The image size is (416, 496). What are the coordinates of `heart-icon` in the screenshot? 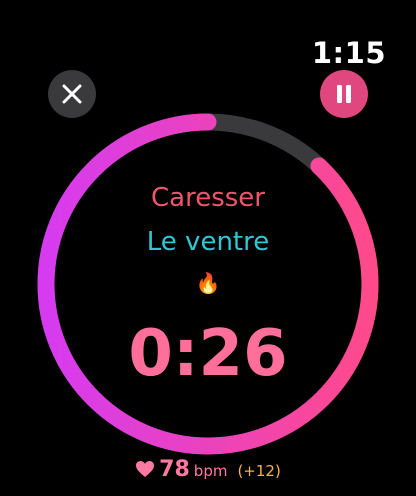 It's located at (145, 469).